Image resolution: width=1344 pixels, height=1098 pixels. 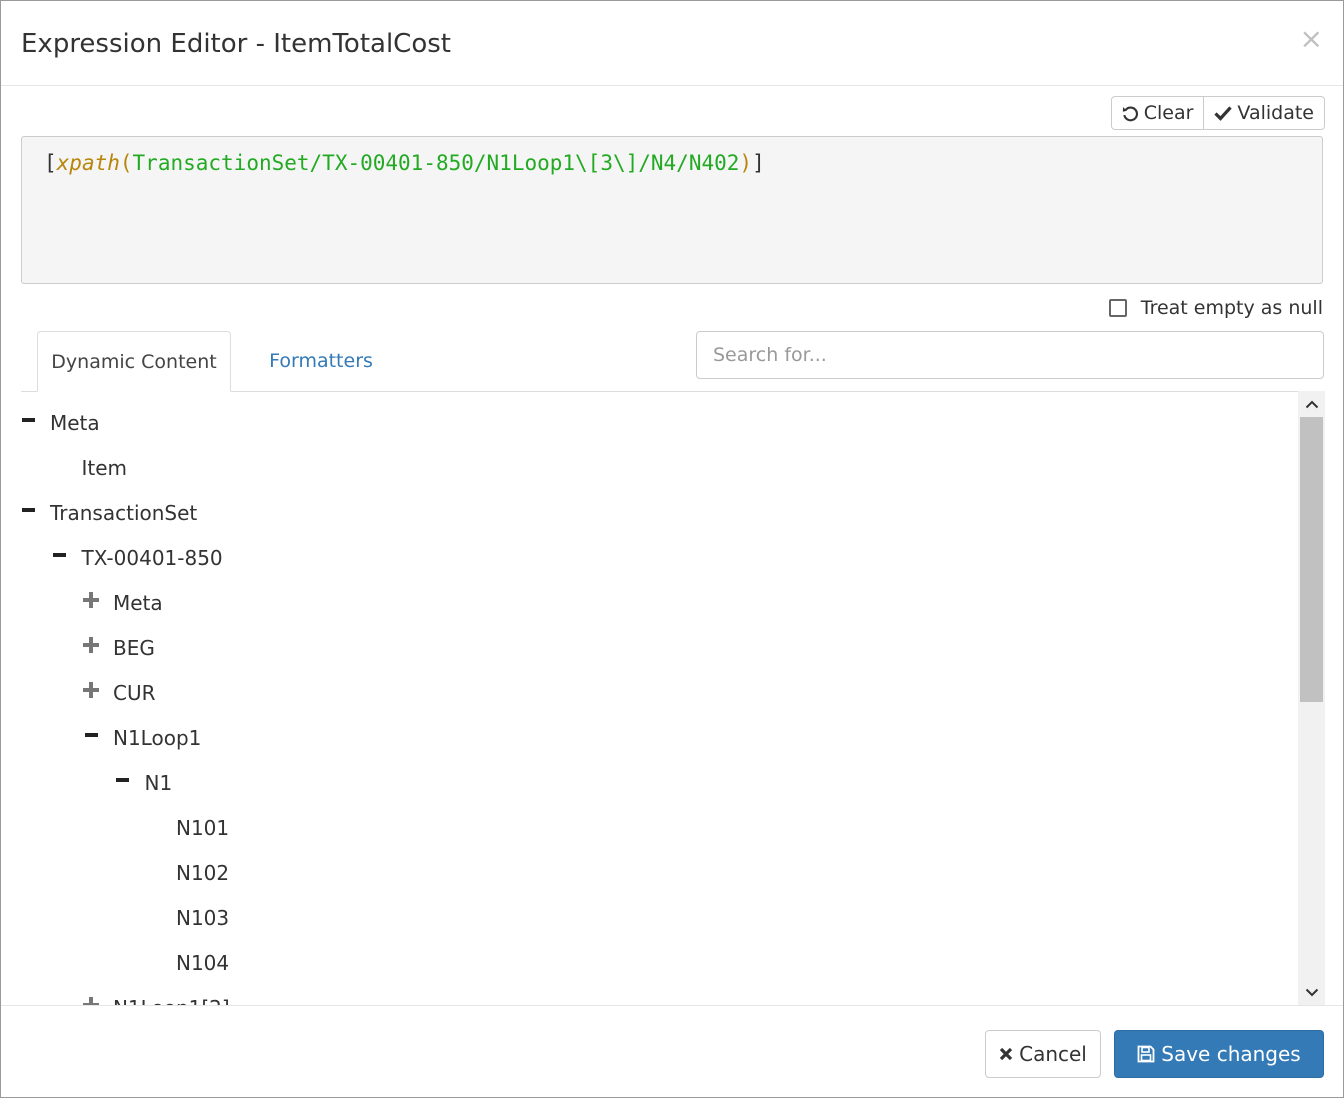 What do you see at coordinates (1053, 1054) in the screenshot?
I see `cancel-label: Cancel` at bounding box center [1053, 1054].